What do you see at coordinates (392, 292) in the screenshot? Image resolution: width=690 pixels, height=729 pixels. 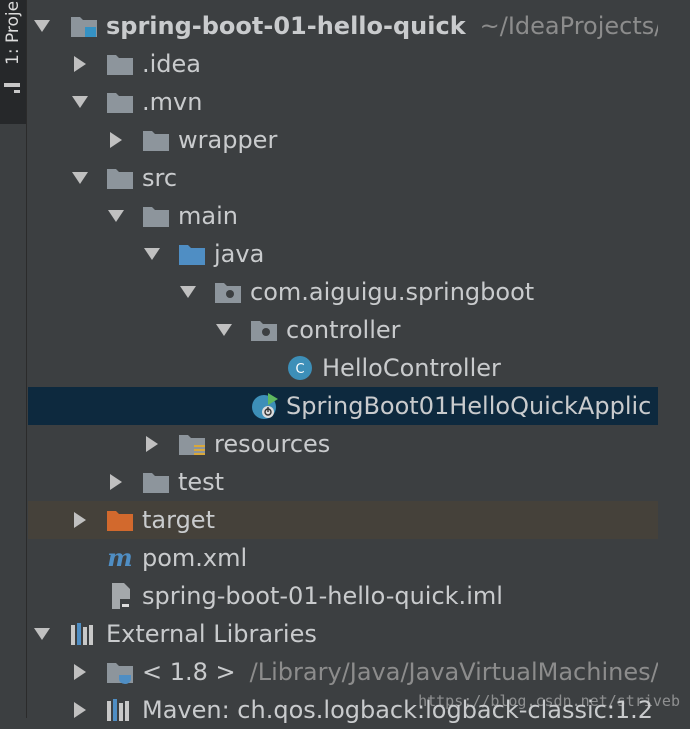 I see `tree-label-package: com.aiguigu.springboot` at bounding box center [392, 292].